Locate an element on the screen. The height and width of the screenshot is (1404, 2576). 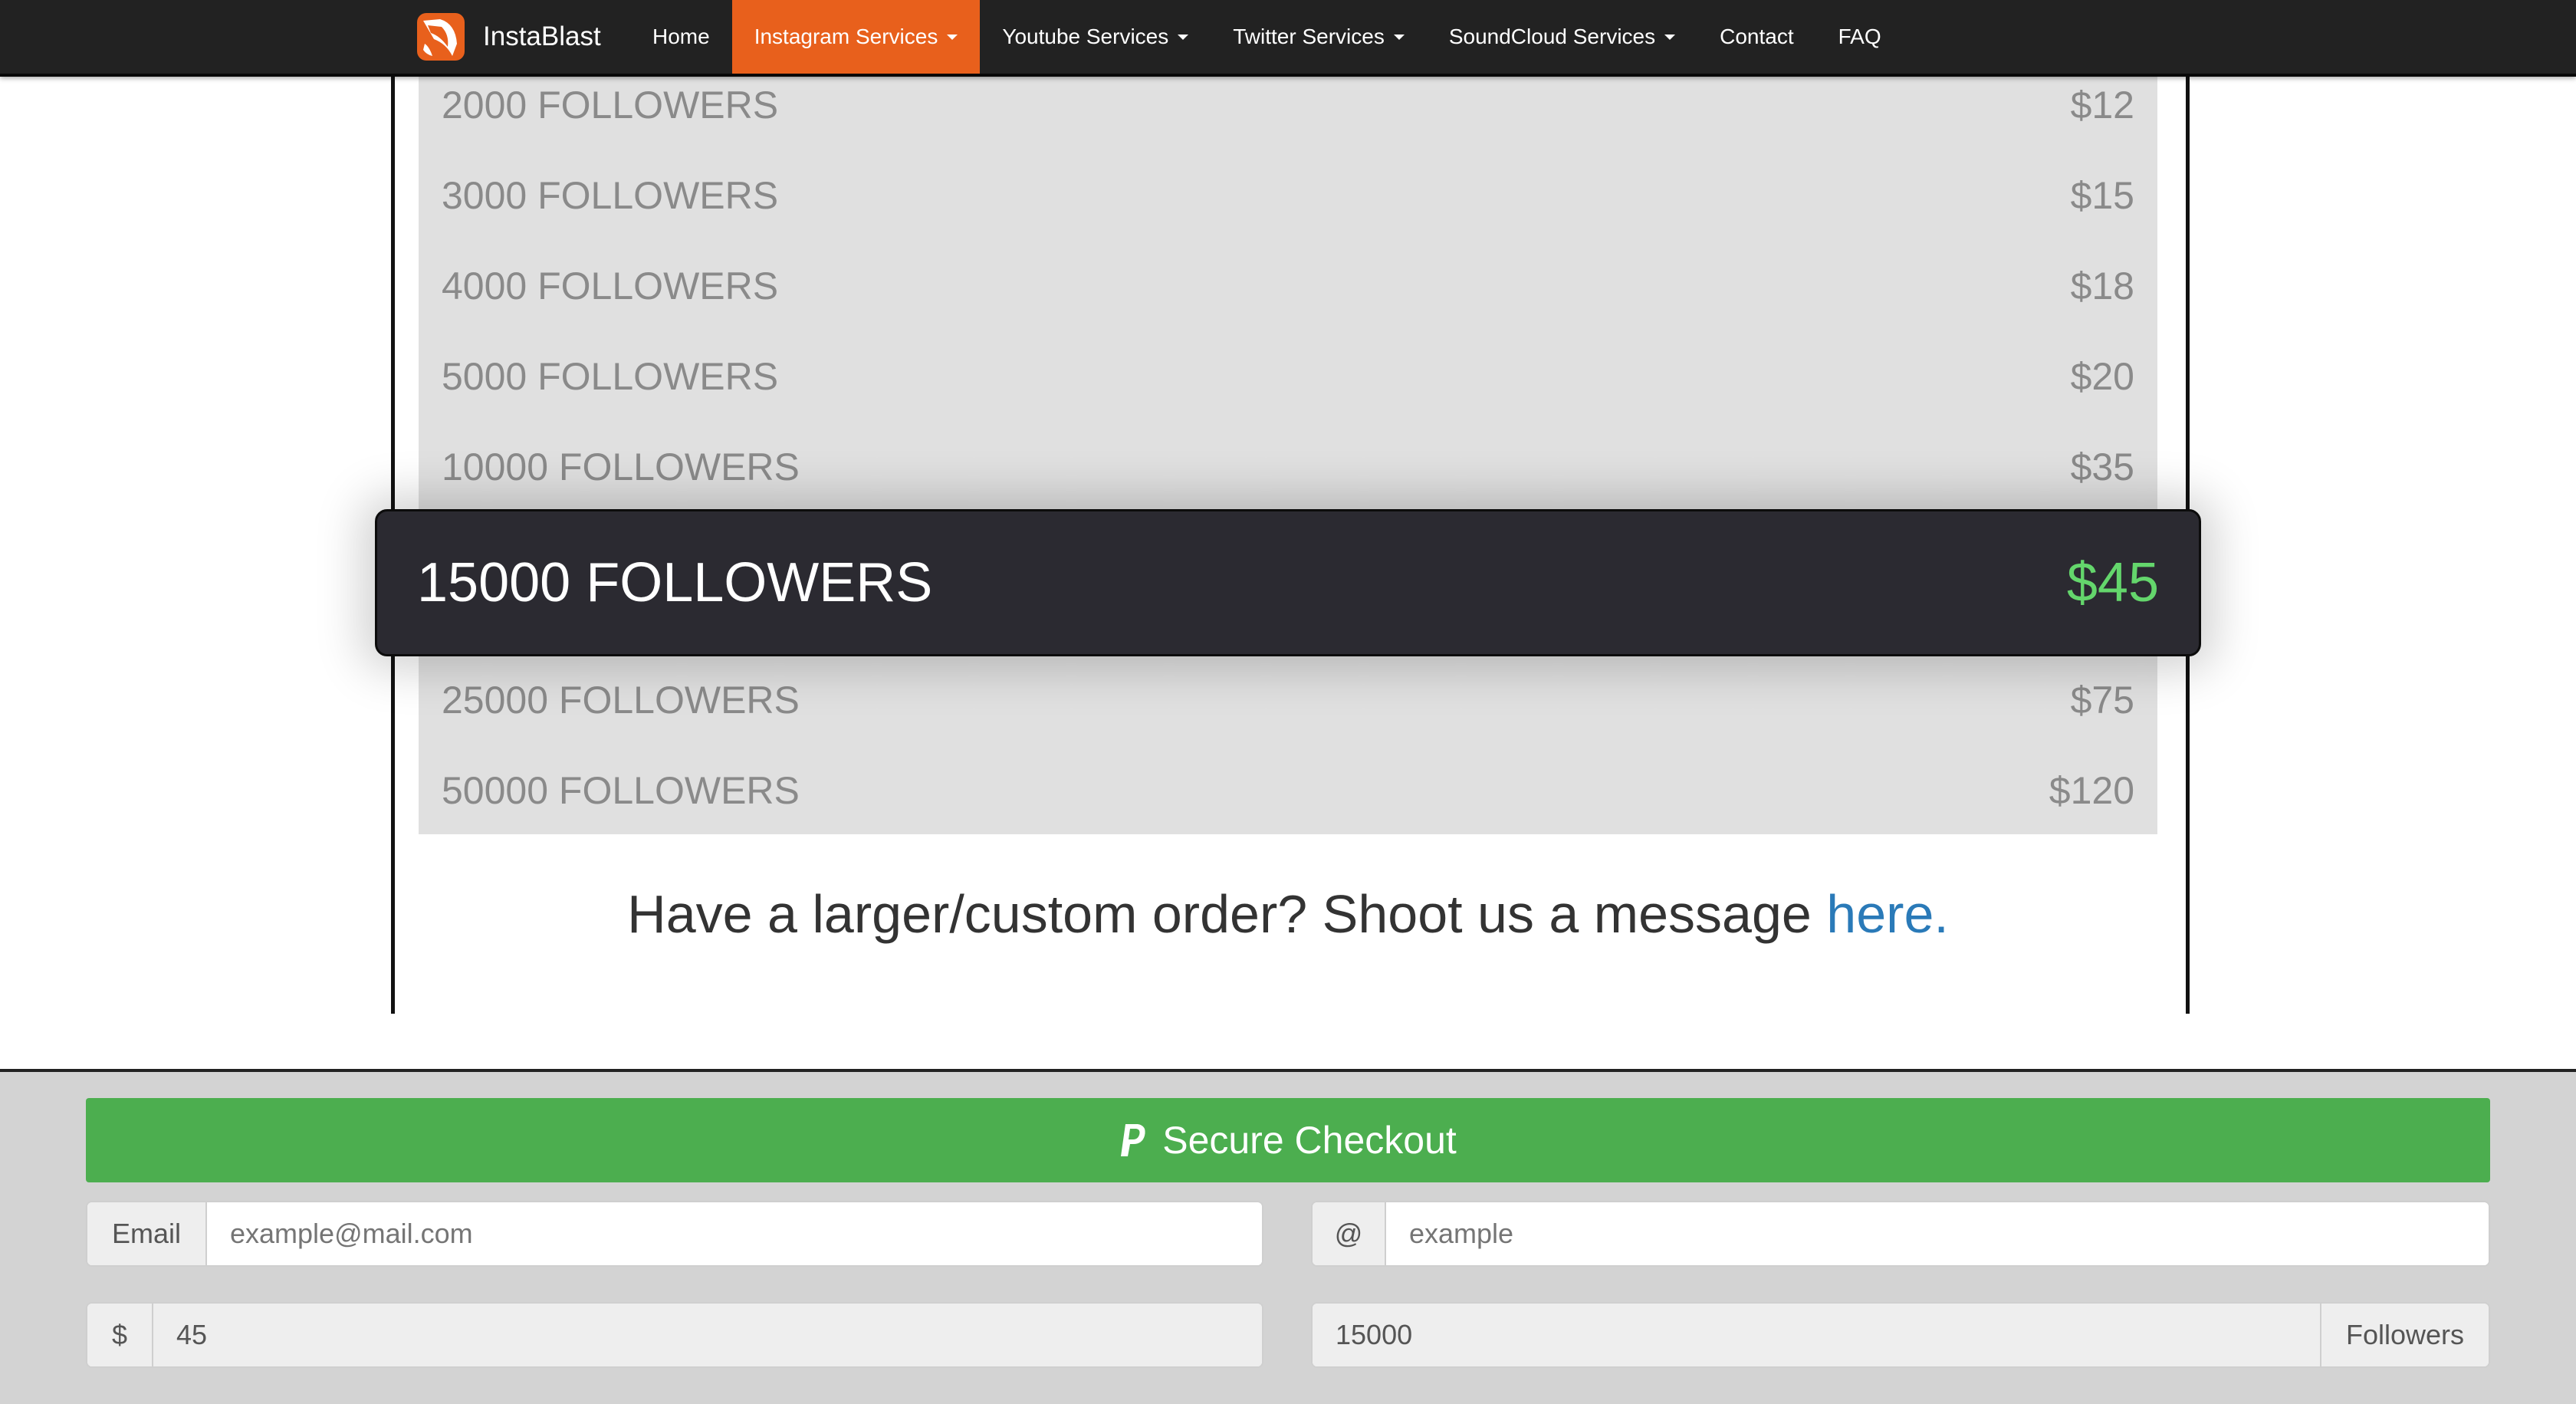
nav-contact-label: Contact is located at coordinates (1757, 37).